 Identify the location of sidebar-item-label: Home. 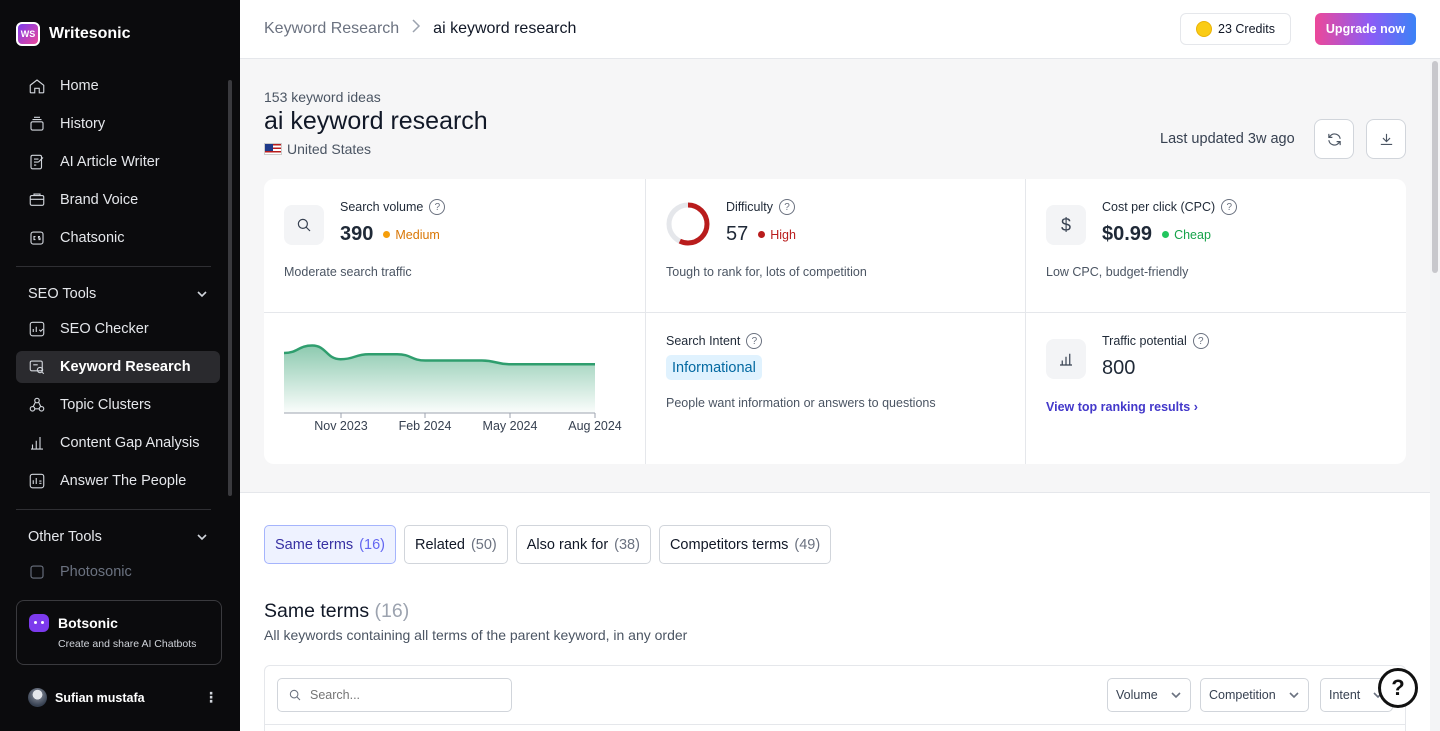
(79, 86).